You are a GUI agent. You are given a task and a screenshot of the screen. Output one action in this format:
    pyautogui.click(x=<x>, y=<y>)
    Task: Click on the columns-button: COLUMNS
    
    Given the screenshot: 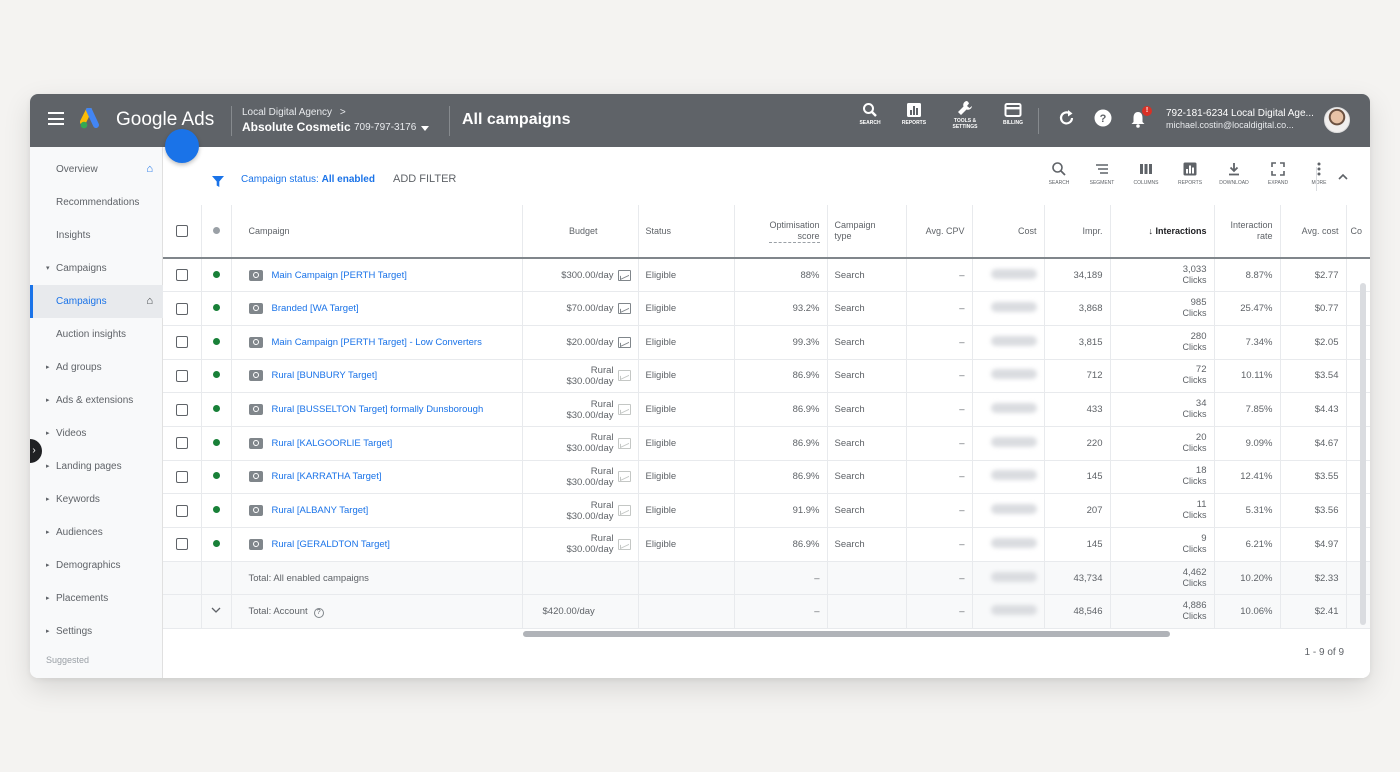 What is the action you would take?
    pyautogui.click(x=1146, y=173)
    